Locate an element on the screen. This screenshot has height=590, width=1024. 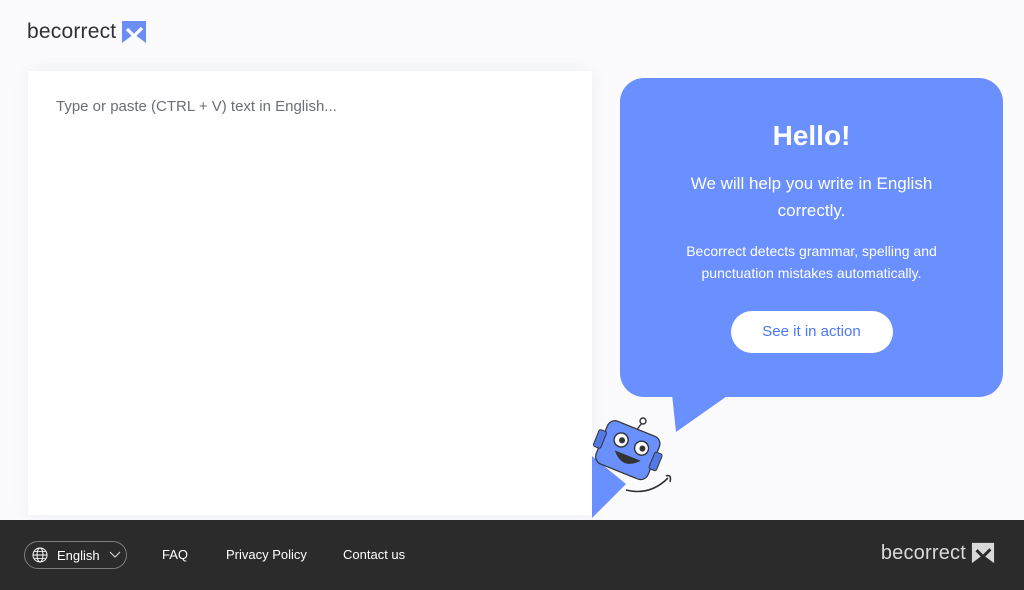
faq-link: FAQ is located at coordinates (175, 554).